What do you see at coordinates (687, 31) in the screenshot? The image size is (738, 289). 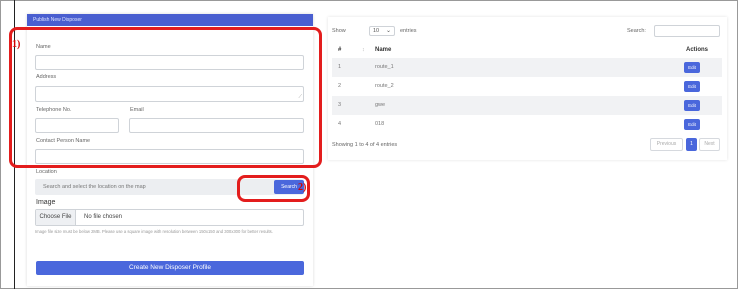 I see `table-search-input` at bounding box center [687, 31].